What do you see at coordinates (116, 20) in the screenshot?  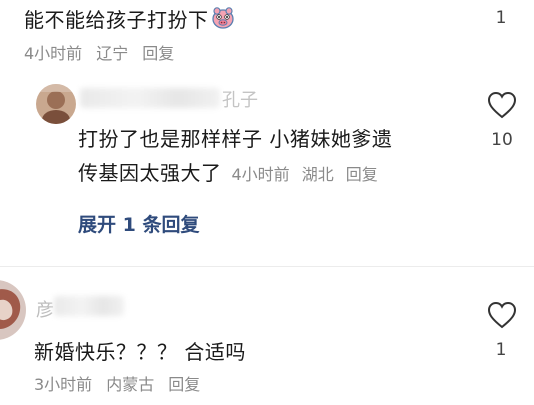 I see `comment-body: 能不能给孩子打扮下` at bounding box center [116, 20].